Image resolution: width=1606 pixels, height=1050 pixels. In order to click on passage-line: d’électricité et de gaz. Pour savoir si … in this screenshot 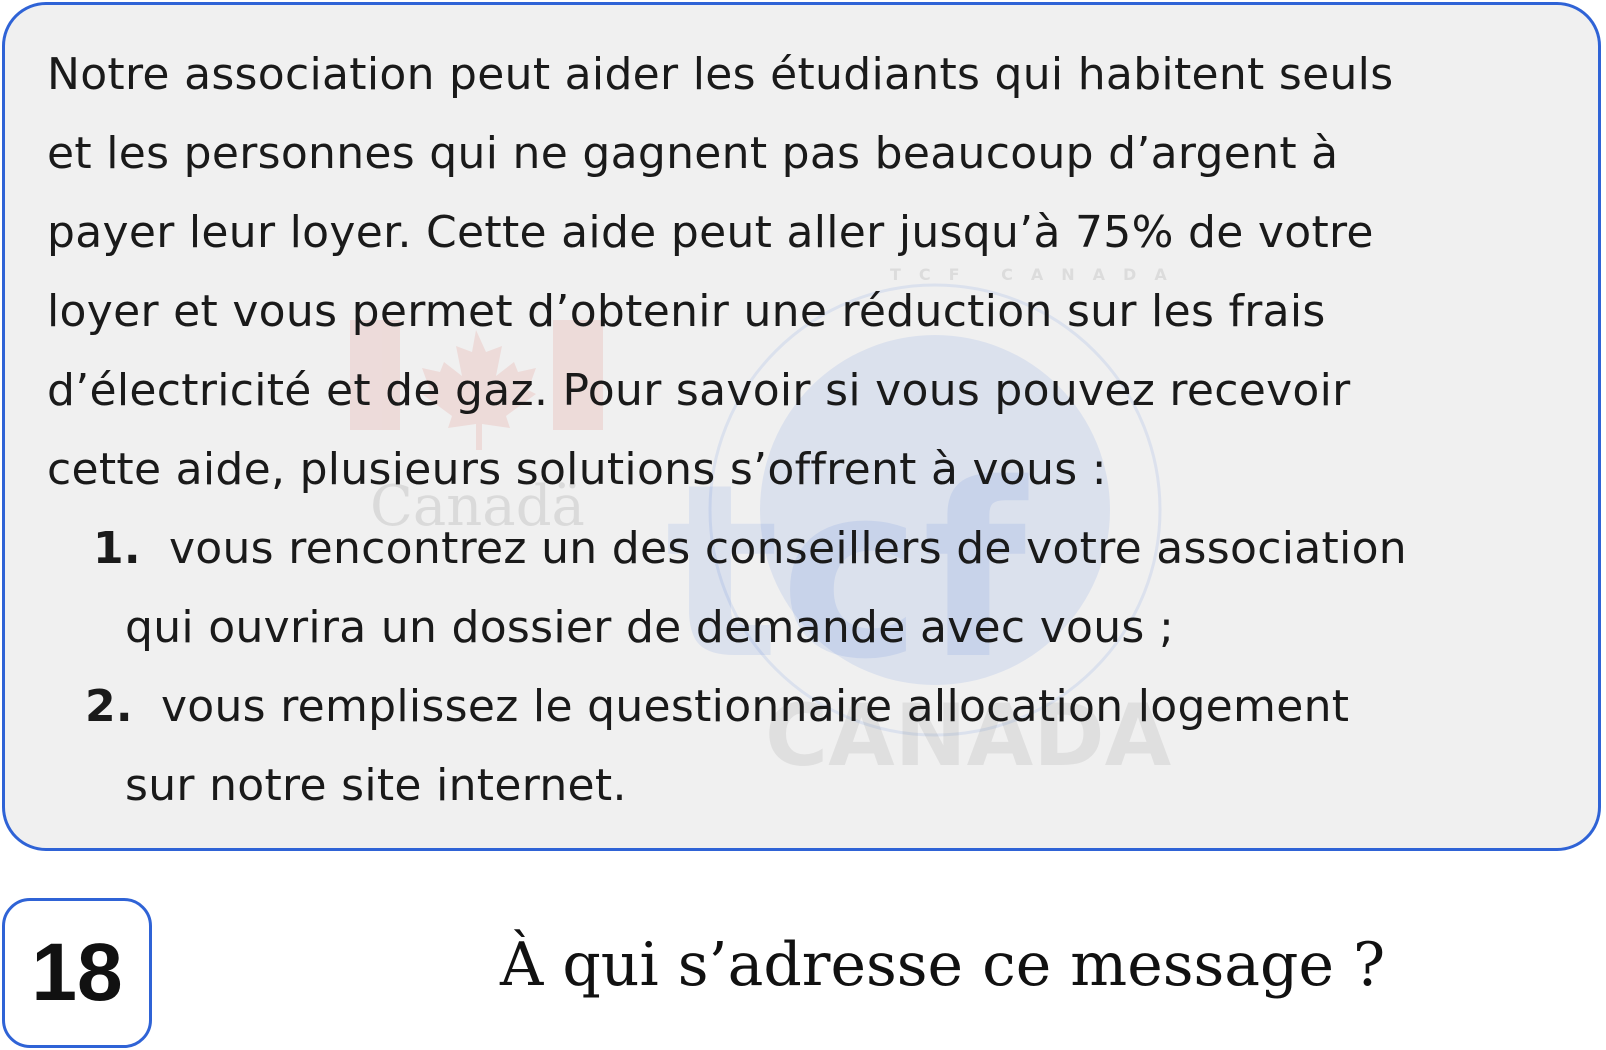, I will do `click(699, 390)`.